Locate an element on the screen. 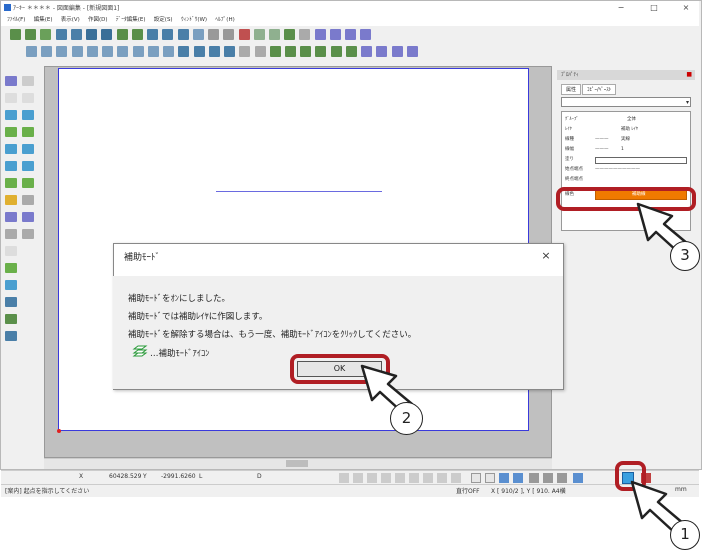 This screenshot has width=702, height=554. property-row-end-point: 終点端点 is located at coordinates (627, 179).